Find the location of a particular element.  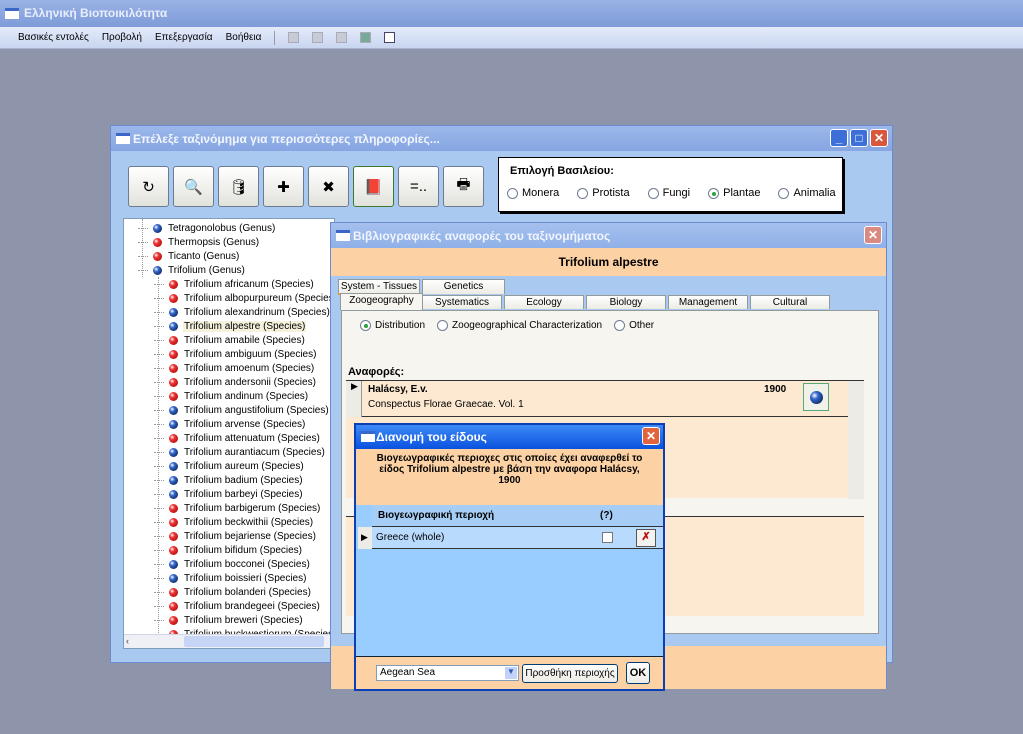

delete-row-button: ✗ is located at coordinates (646, 538).